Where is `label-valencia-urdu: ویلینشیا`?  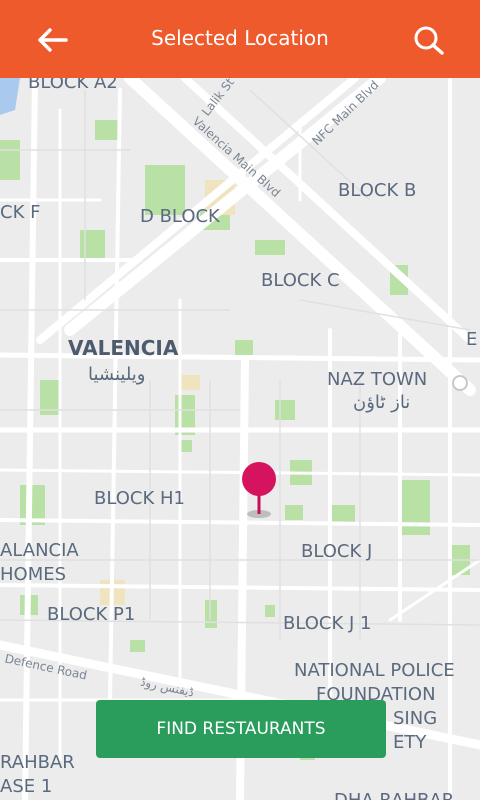
label-valencia-urdu: ویلینشیا is located at coordinates (117, 374).